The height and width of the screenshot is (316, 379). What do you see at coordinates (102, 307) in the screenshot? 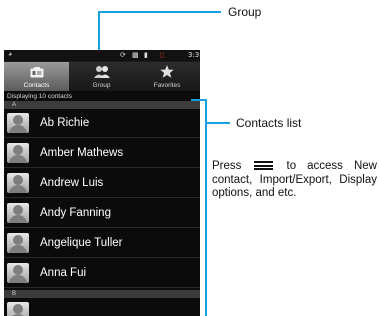
I see `contact-row-partial` at bounding box center [102, 307].